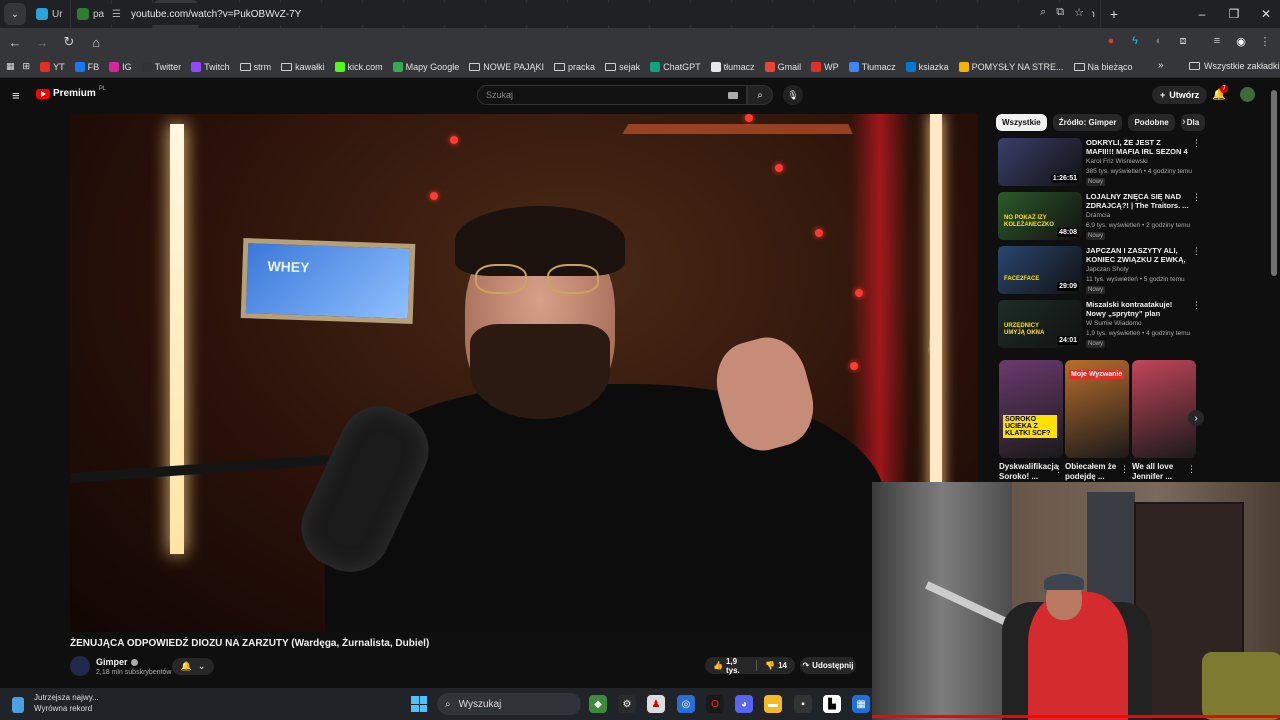 Image resolution: width=1280 pixels, height=720 pixels. Describe the element at coordinates (1164, 409) in the screenshot. I see `short-thumbnail` at that location.